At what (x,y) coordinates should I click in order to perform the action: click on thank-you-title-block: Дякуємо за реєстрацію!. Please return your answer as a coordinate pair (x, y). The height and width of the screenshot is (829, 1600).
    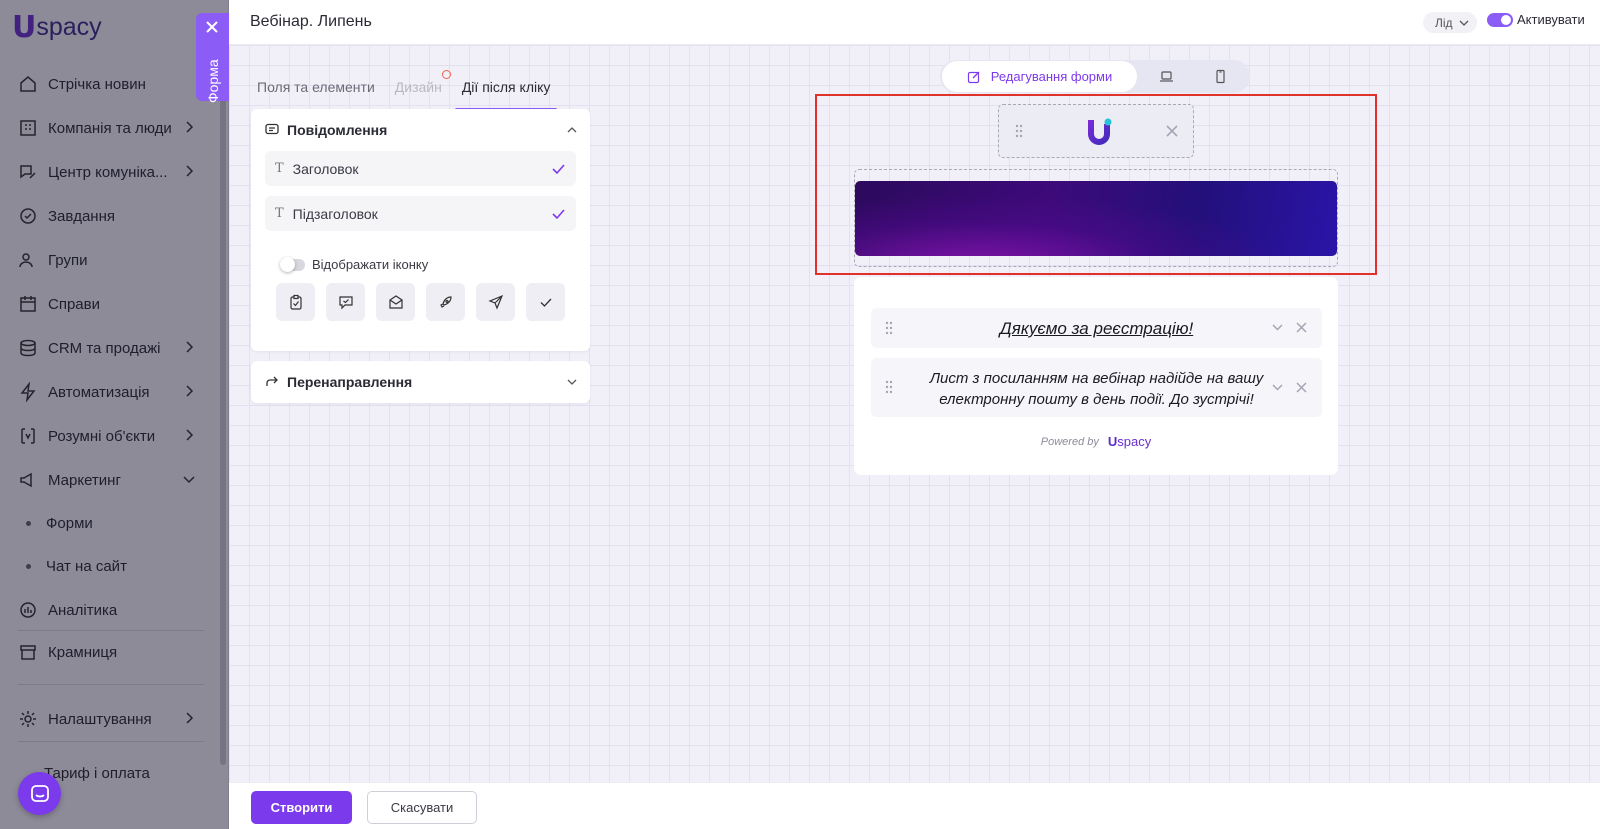
    Looking at the image, I should click on (1096, 328).